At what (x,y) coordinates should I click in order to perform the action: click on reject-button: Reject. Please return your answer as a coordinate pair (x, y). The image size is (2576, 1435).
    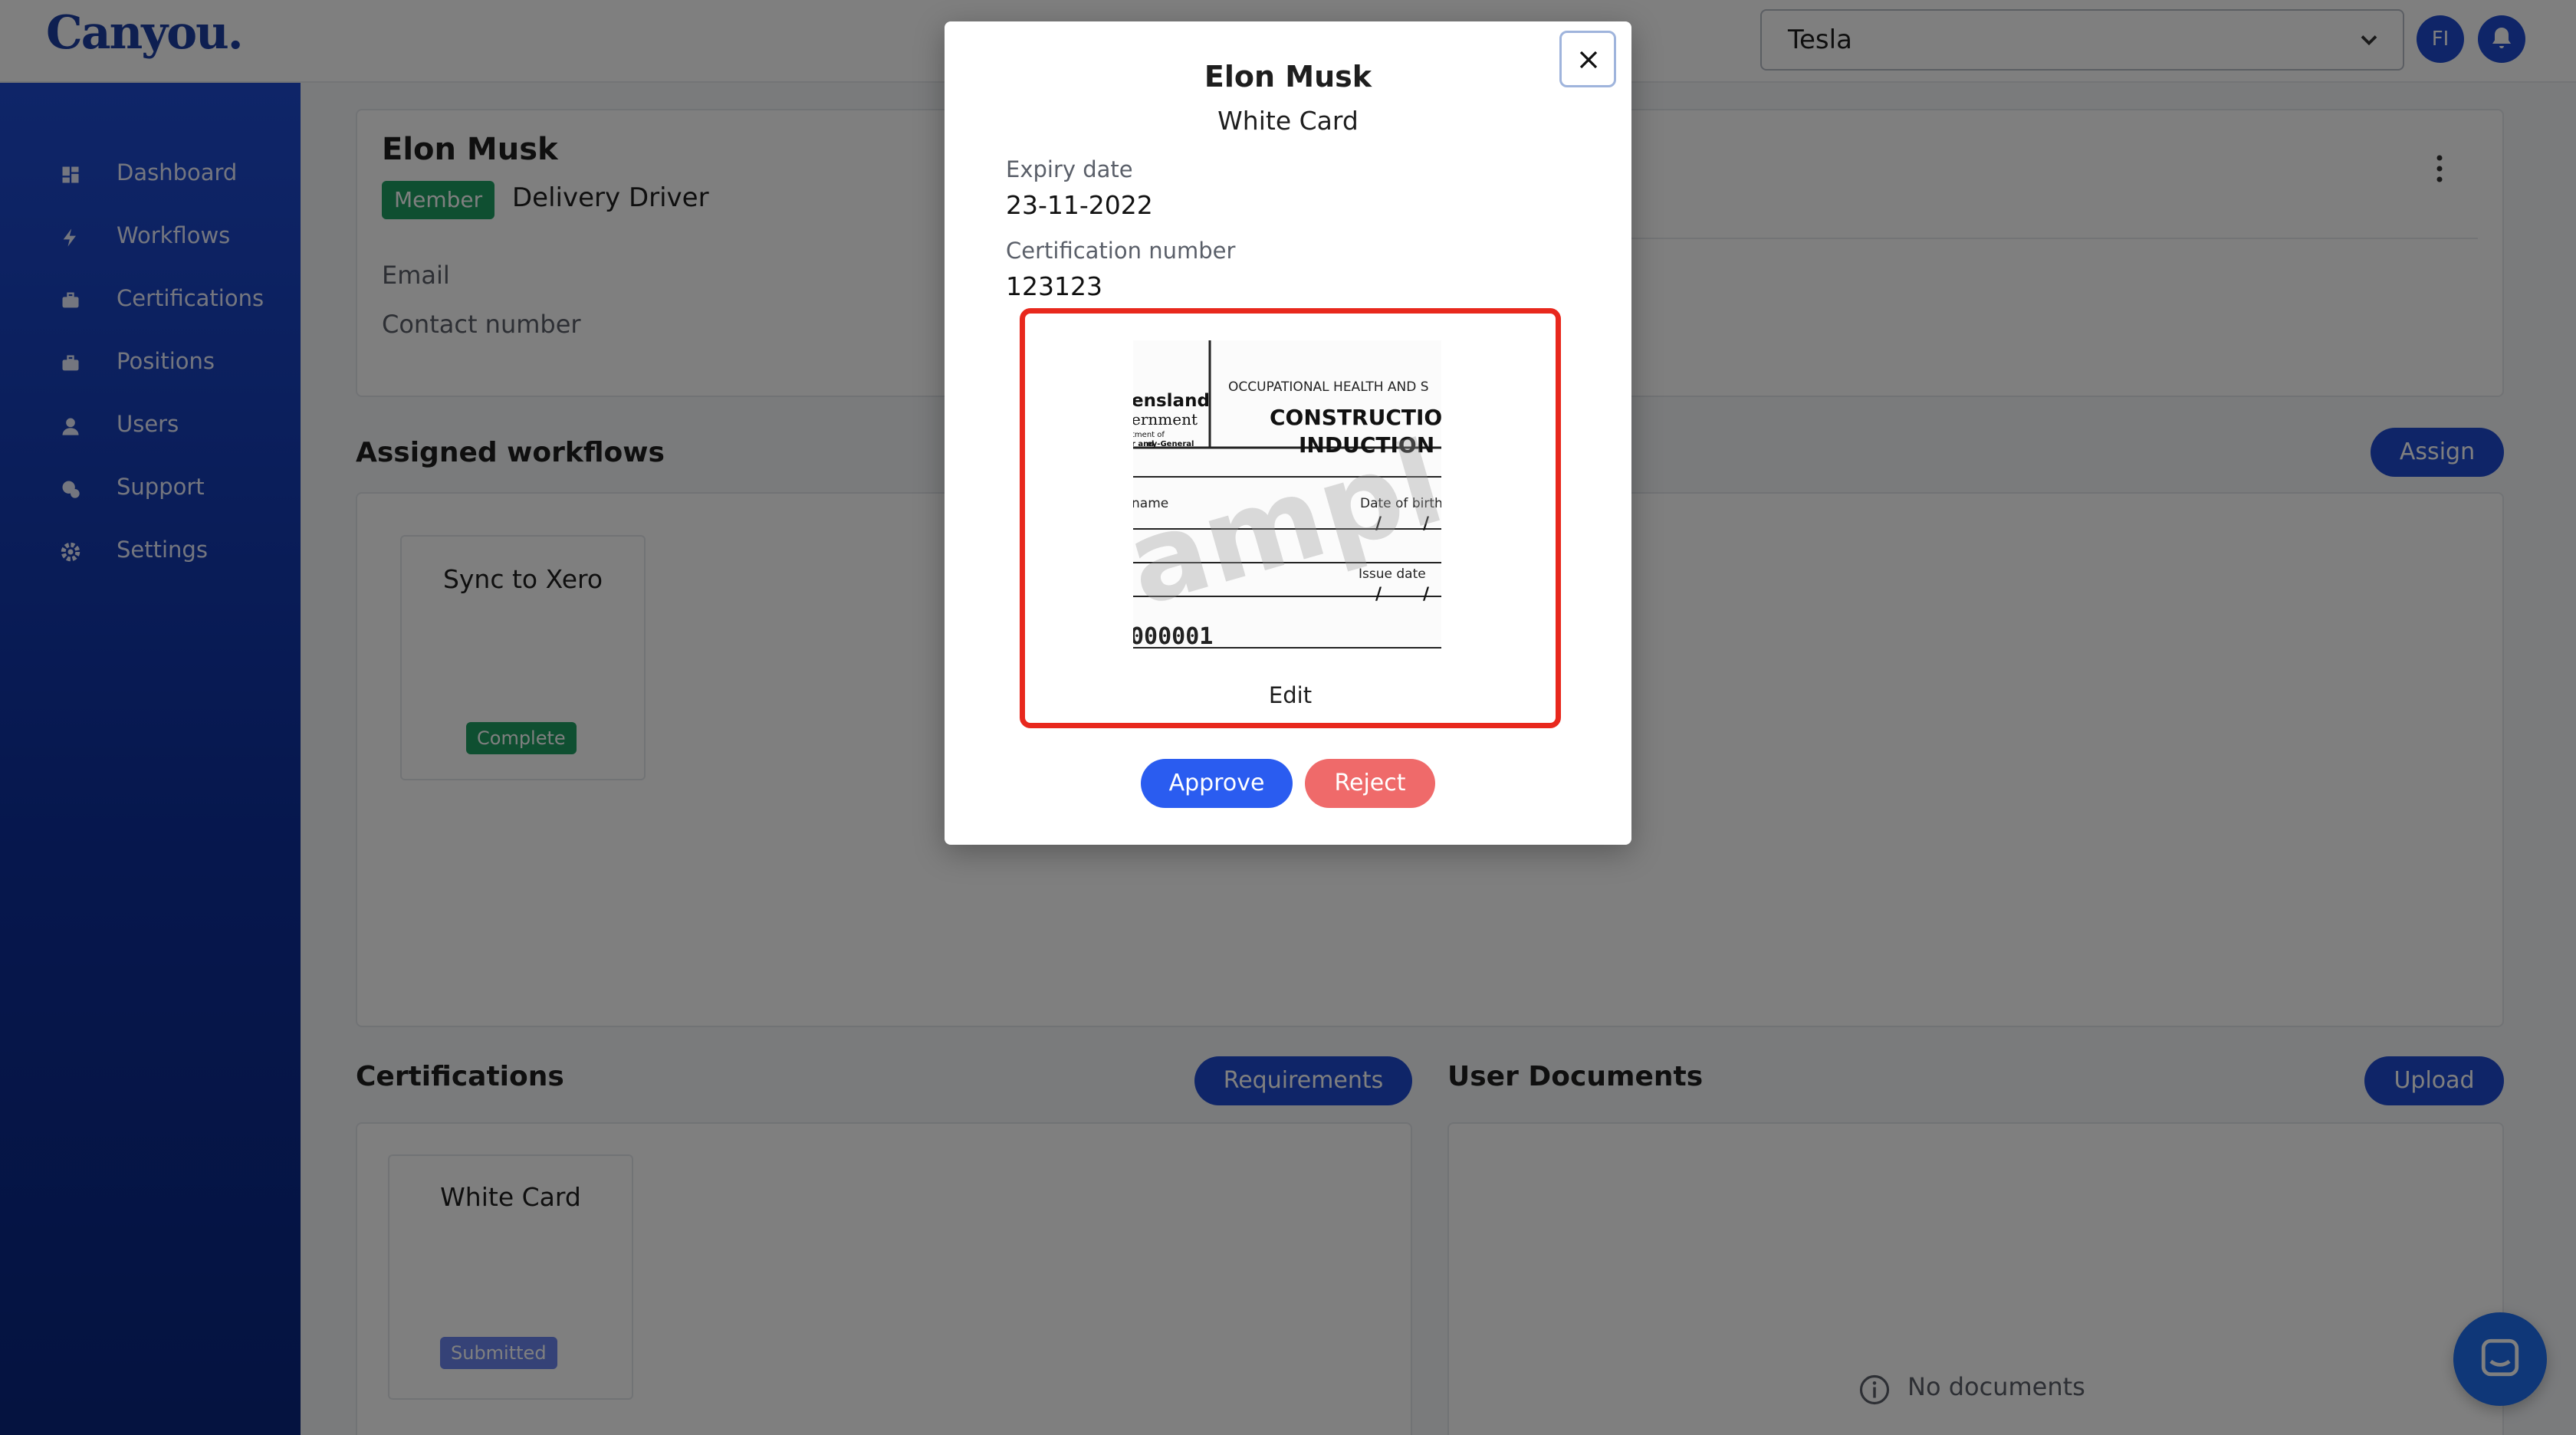
    Looking at the image, I should click on (1370, 784).